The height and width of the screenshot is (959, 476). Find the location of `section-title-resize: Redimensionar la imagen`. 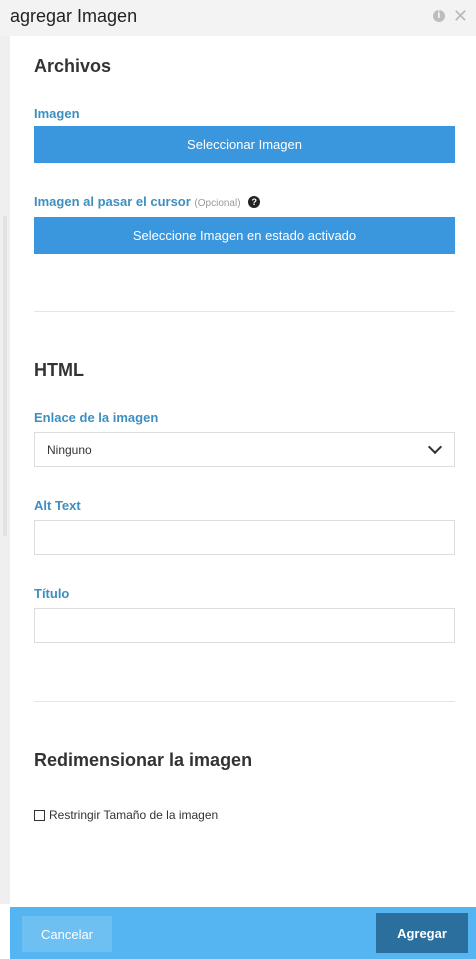

section-title-resize: Redimensionar la imagen is located at coordinates (143, 760).